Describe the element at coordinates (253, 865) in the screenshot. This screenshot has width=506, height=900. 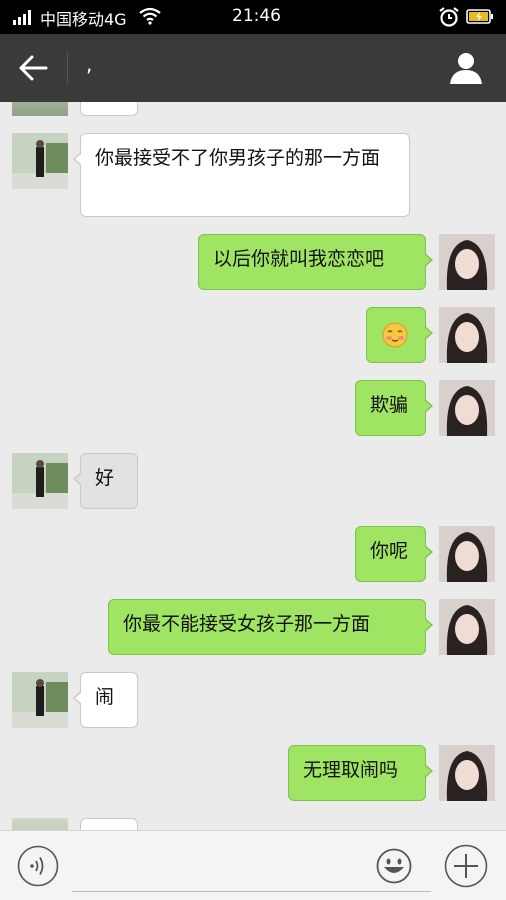
I see `input-bar` at that location.